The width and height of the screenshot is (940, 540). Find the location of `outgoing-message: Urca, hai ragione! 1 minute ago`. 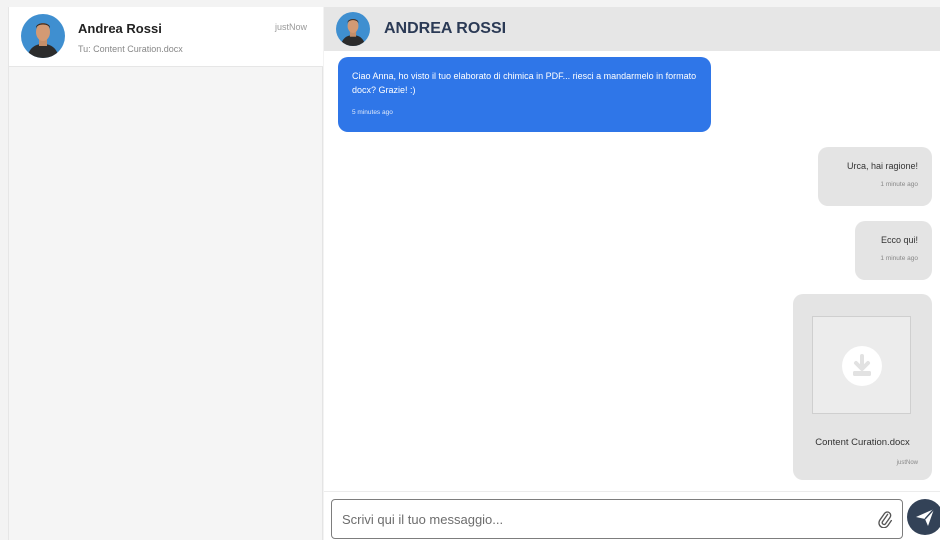

outgoing-message: Urca, hai ragione! 1 minute ago is located at coordinates (875, 176).